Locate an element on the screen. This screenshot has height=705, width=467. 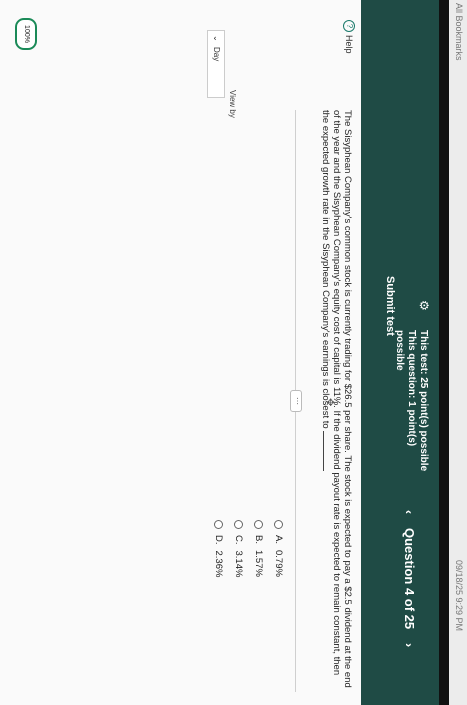
test-points: This test: 25 point(s) possible is located at coordinates (423, 401).